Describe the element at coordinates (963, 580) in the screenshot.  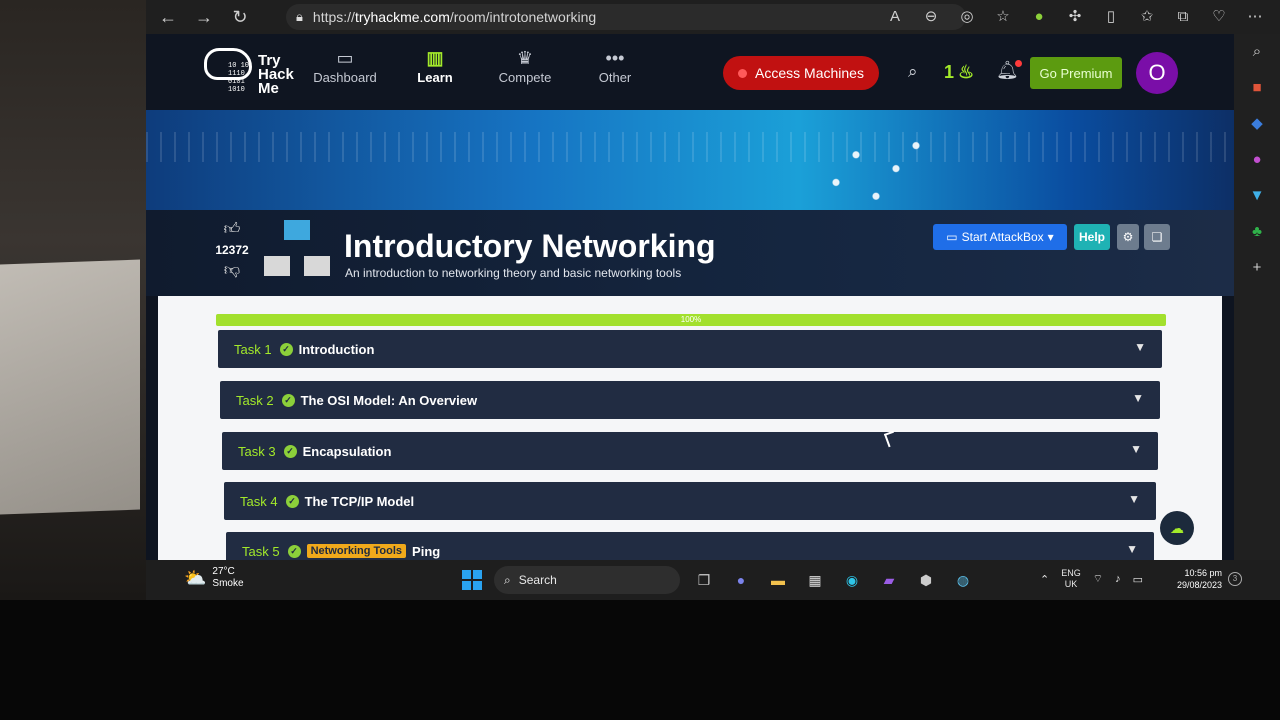
I see `globe-icon: ◍` at that location.